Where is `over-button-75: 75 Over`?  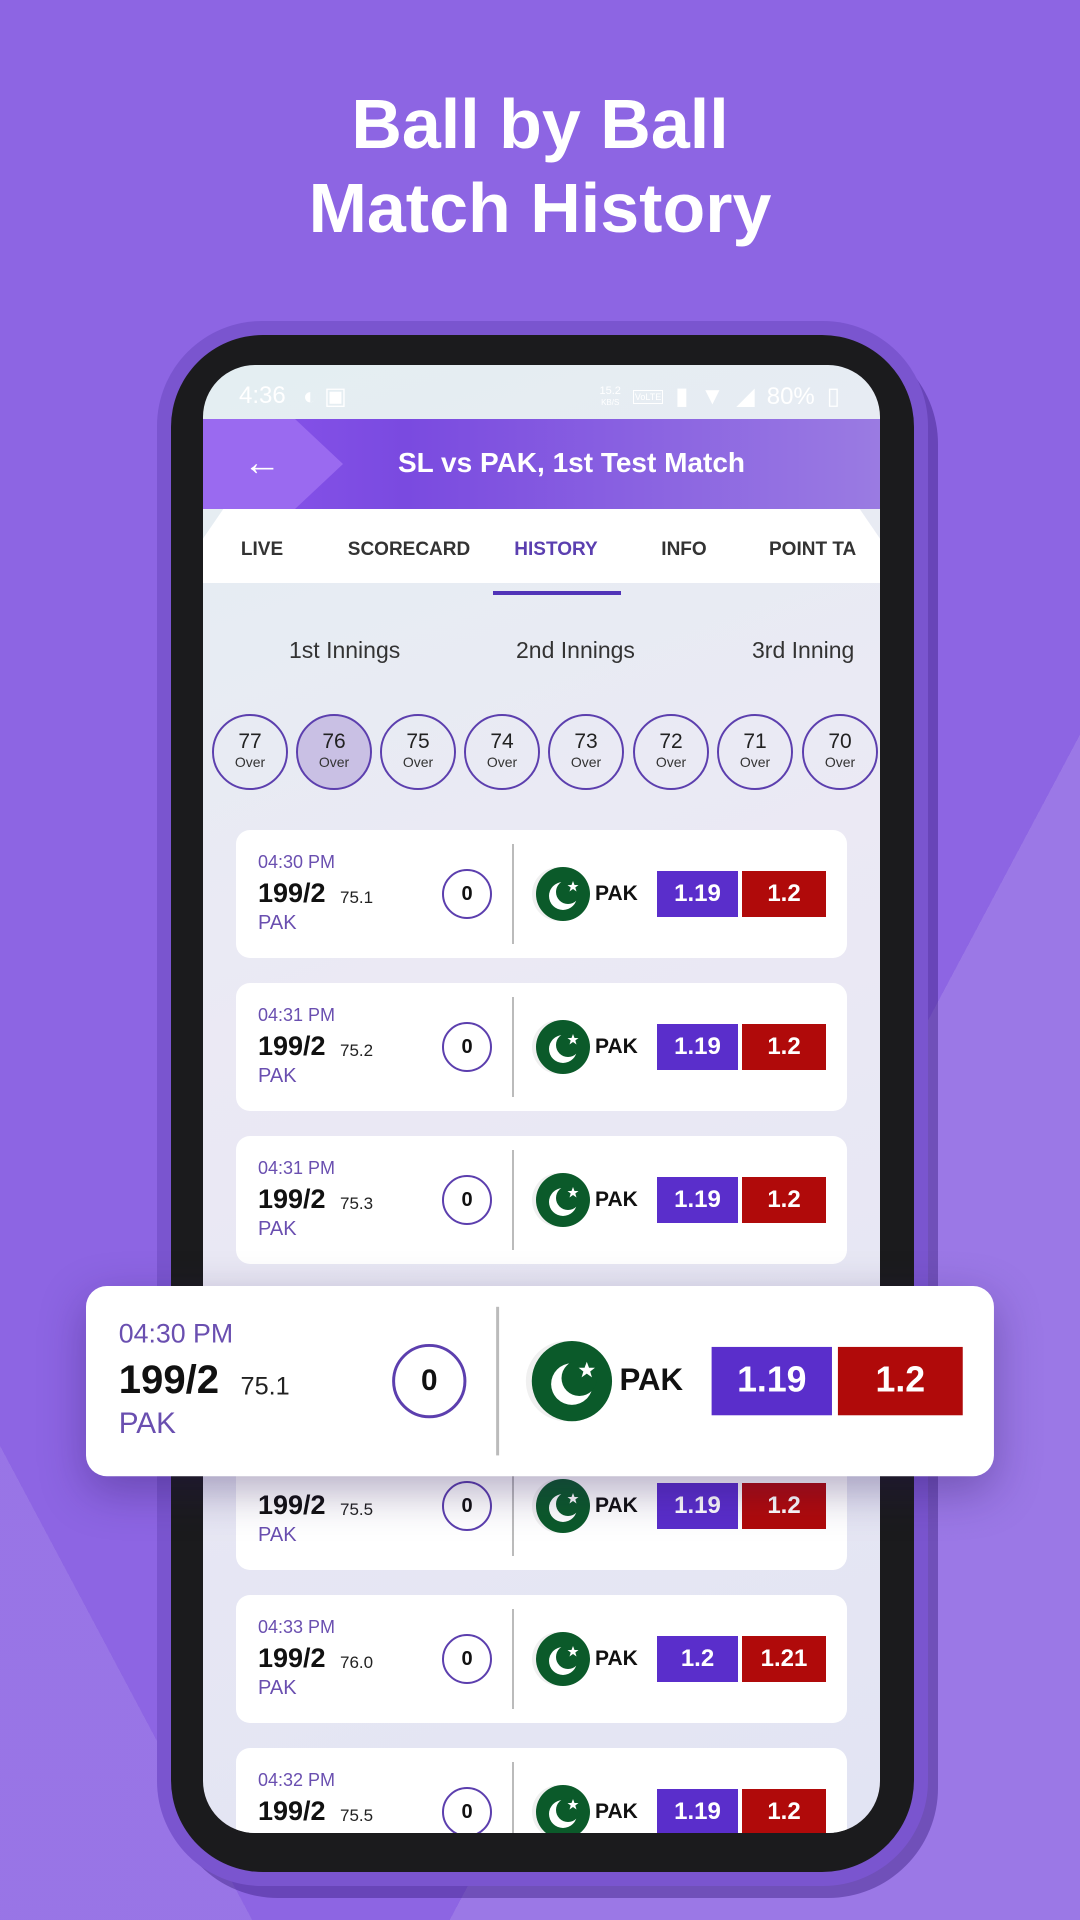
over-button-75: 75 Over is located at coordinates (418, 752).